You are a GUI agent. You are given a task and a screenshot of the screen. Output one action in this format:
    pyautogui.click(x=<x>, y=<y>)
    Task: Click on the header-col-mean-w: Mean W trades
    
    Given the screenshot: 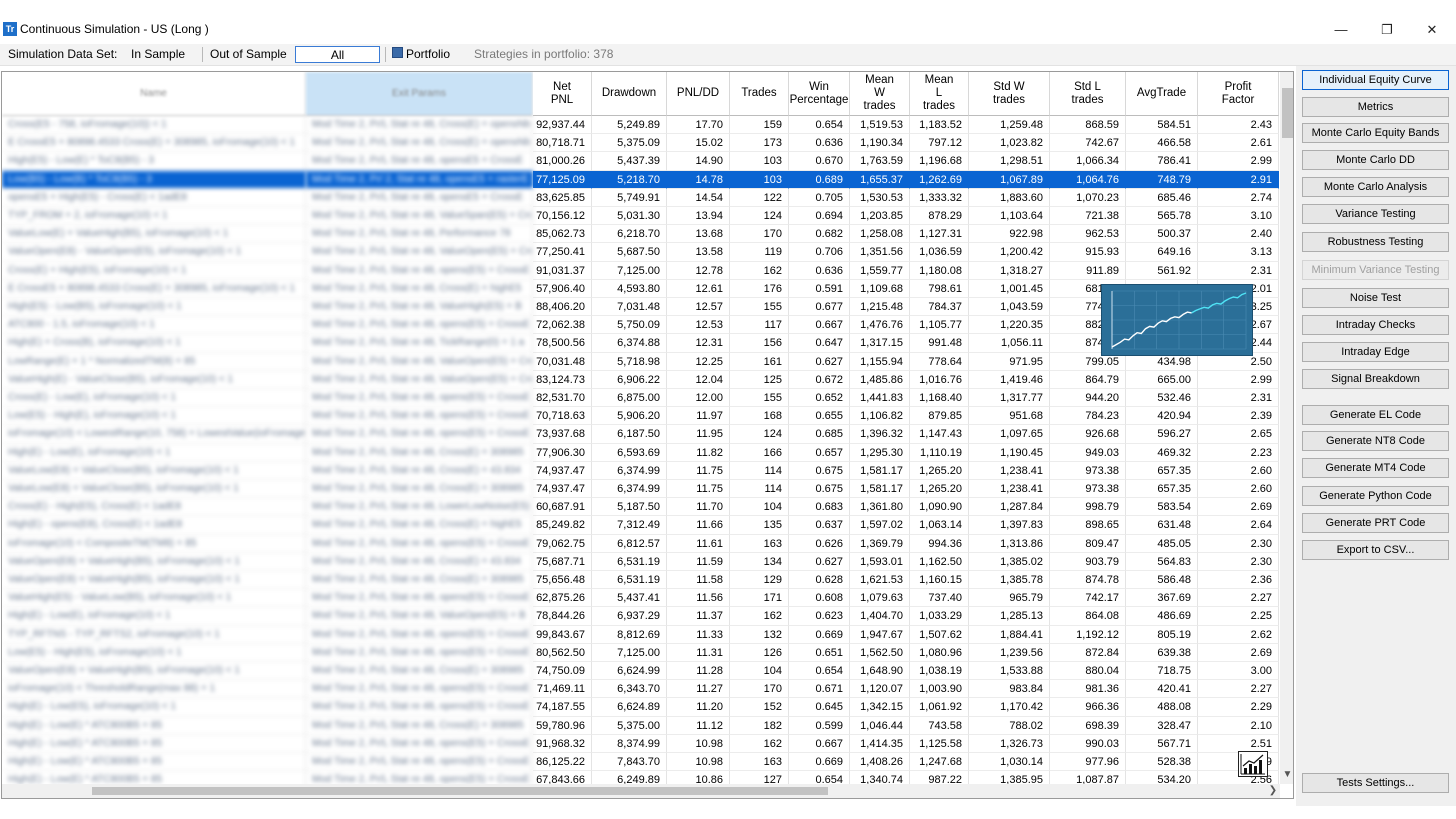 What is the action you would take?
    pyautogui.click(x=880, y=94)
    